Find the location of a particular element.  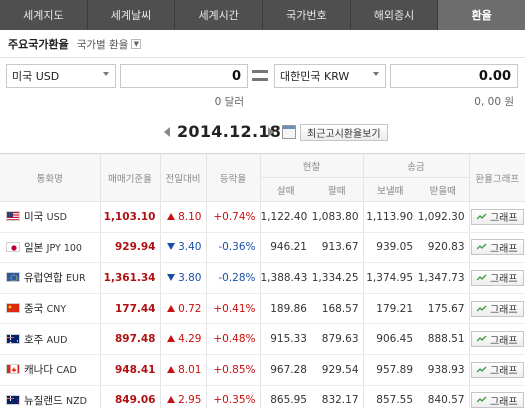

send-cell: 1,113.90 is located at coordinates (390, 217).